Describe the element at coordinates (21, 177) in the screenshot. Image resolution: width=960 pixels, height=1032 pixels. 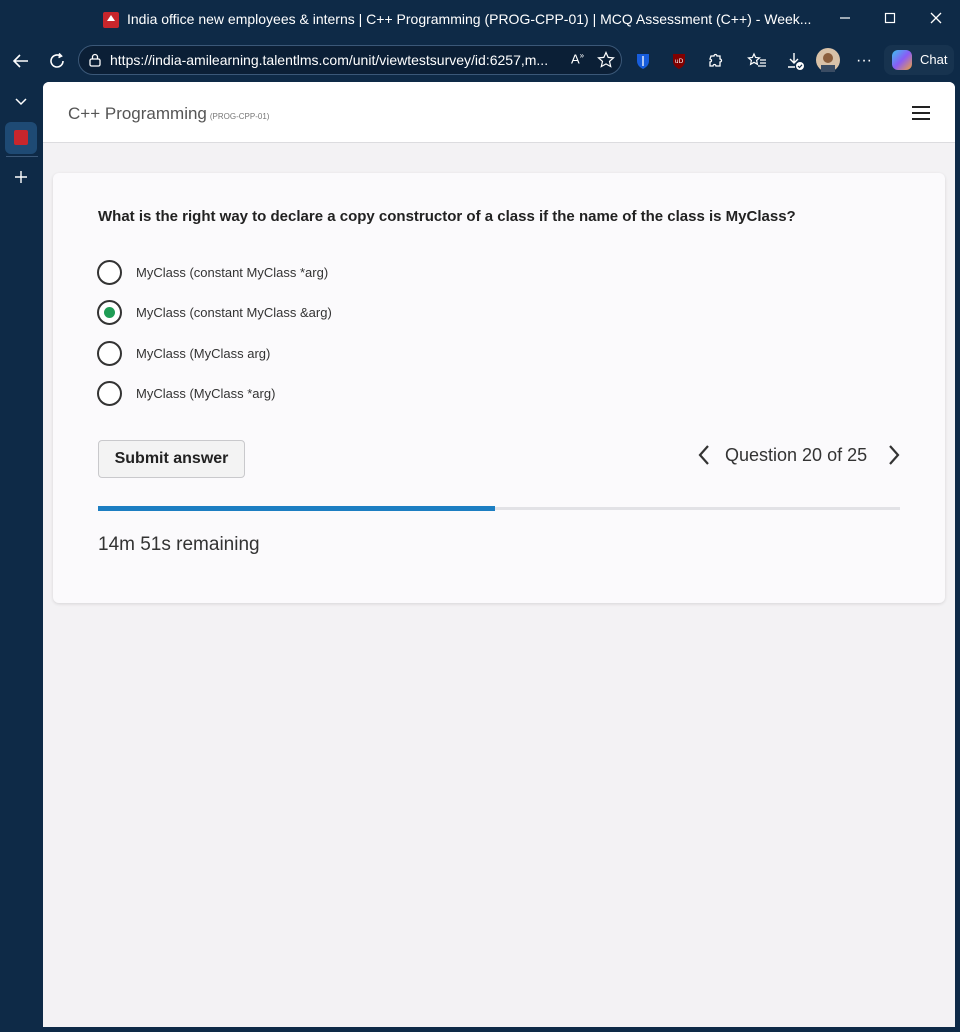
I see `new-tab-plus-icon` at that location.